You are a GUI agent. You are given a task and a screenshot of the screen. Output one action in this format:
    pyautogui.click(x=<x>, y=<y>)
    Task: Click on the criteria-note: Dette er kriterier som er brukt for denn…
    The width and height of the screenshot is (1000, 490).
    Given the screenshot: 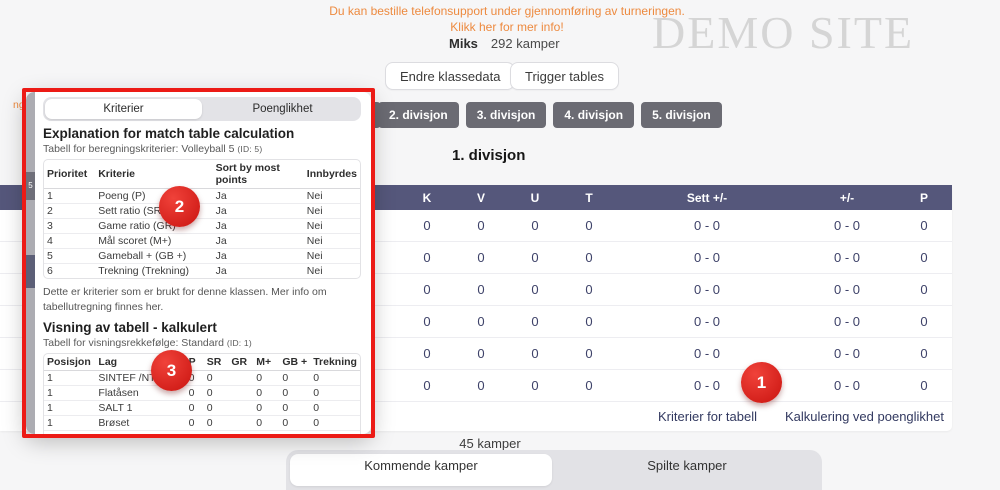 What is the action you would take?
    pyautogui.click(x=185, y=299)
    